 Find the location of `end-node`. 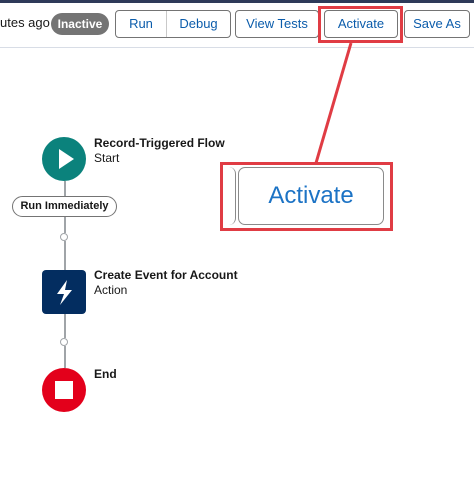

end-node is located at coordinates (64, 390).